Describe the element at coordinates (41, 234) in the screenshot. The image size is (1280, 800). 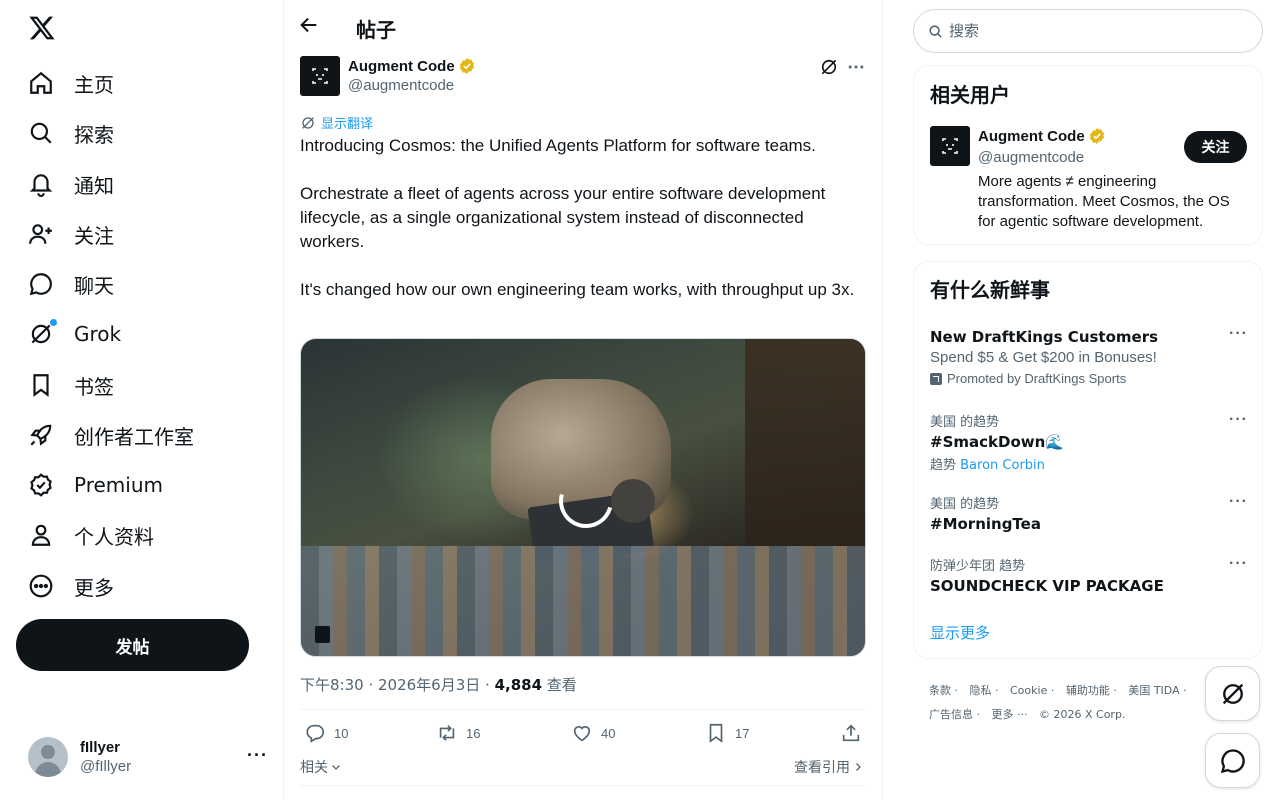
I see `add-user-icon` at that location.